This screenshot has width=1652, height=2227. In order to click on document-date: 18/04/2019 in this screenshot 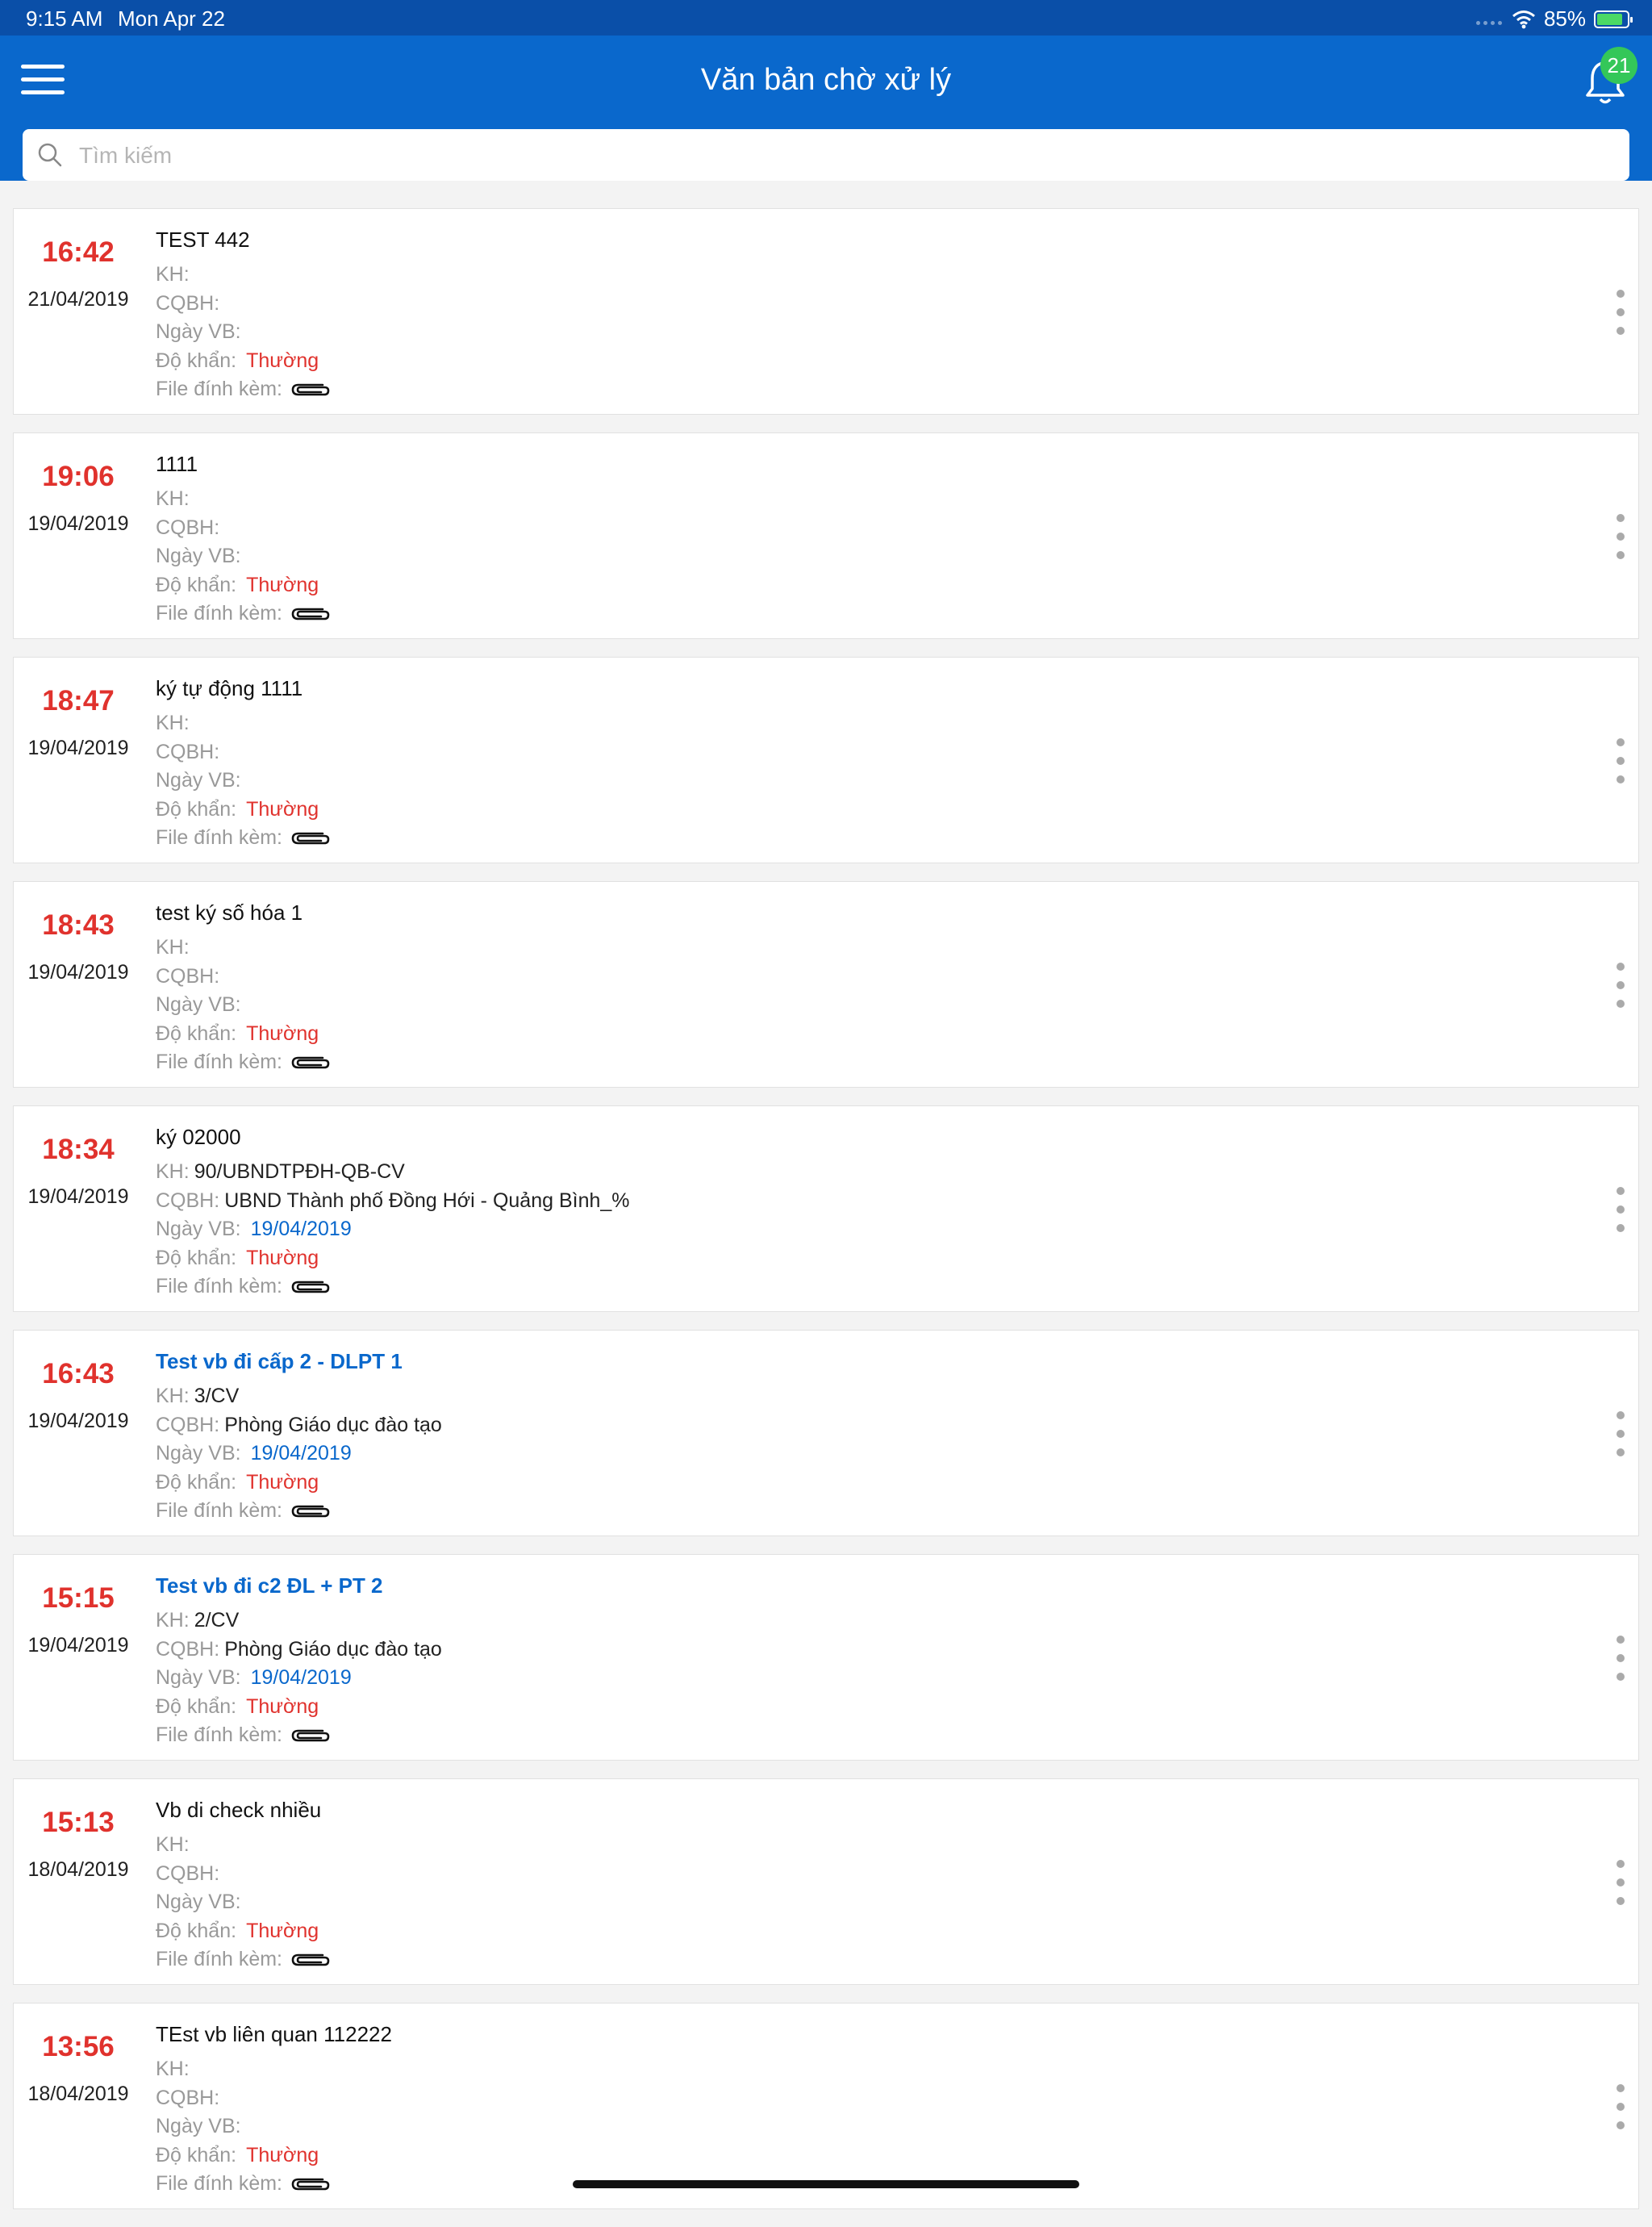, I will do `click(78, 2094)`.